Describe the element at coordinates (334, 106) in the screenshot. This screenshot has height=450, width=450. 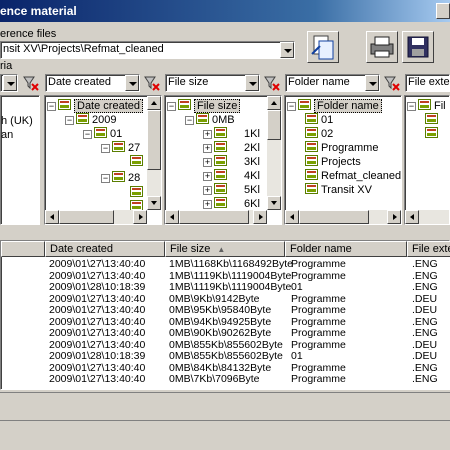
I see `tree-root: − Folder name` at that location.